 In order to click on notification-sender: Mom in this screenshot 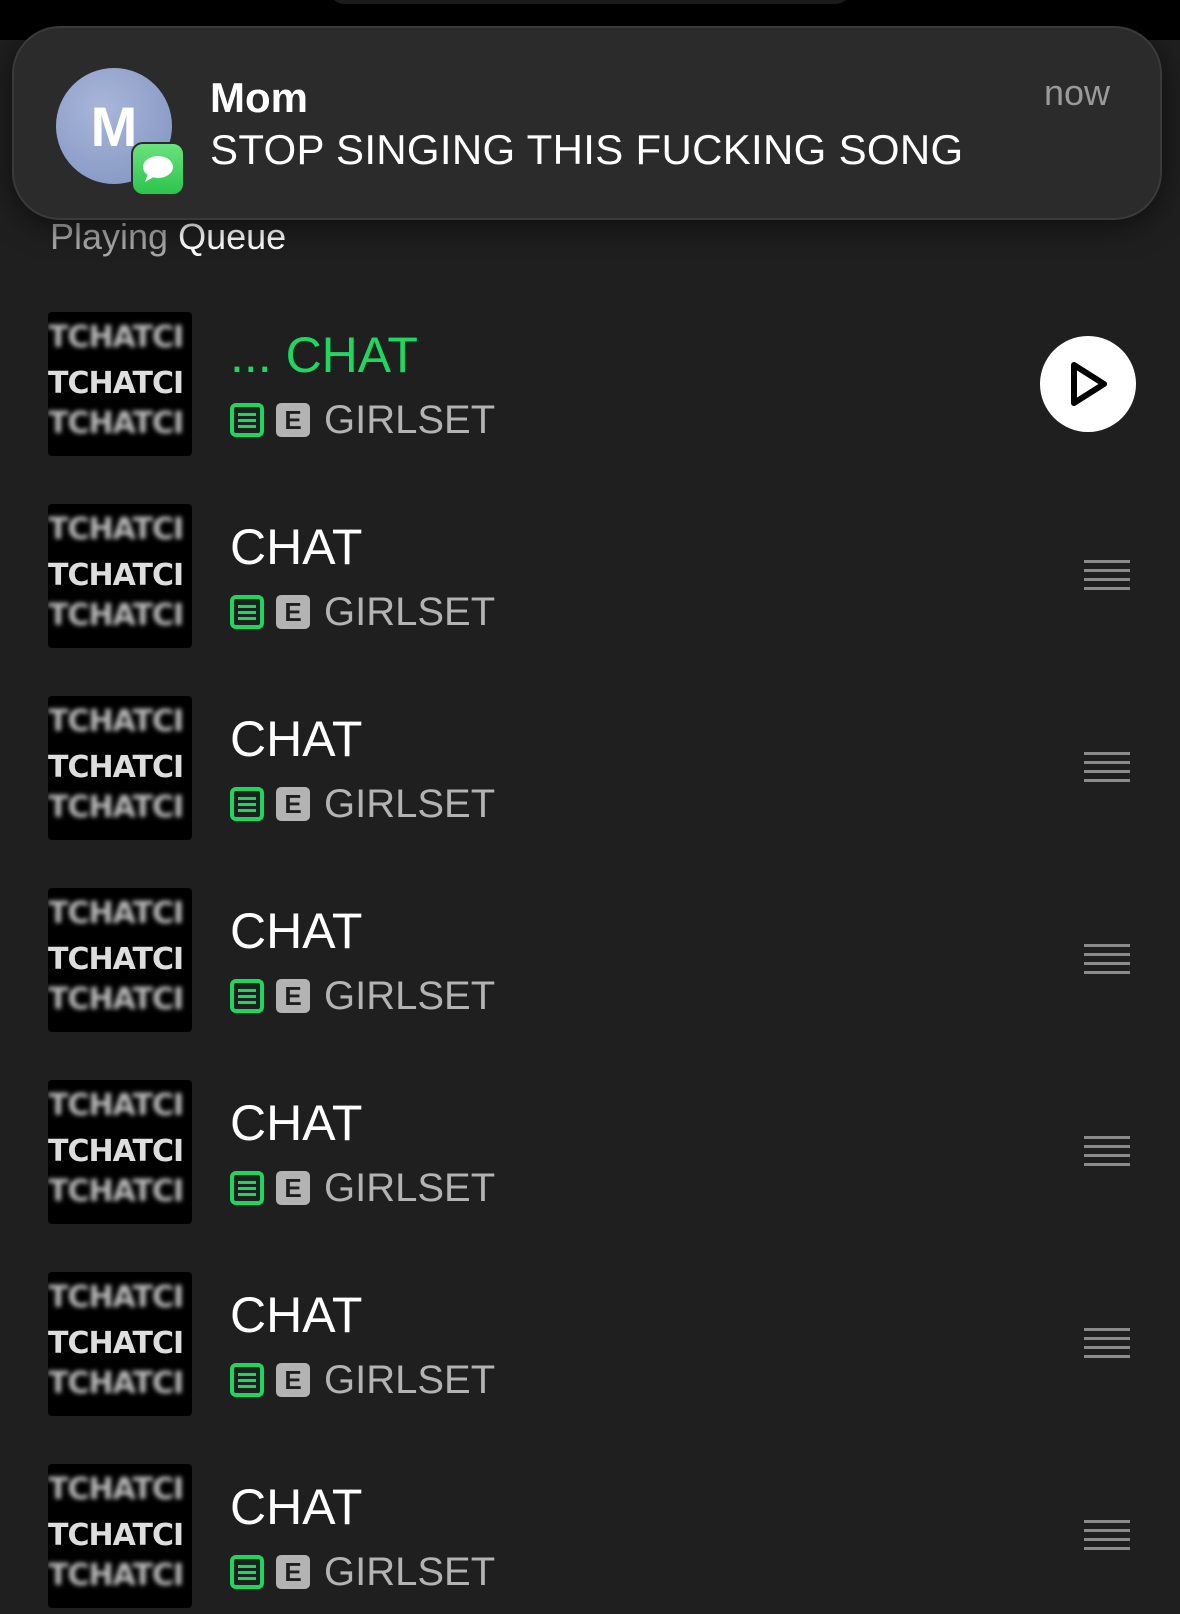, I will do `click(259, 97)`.